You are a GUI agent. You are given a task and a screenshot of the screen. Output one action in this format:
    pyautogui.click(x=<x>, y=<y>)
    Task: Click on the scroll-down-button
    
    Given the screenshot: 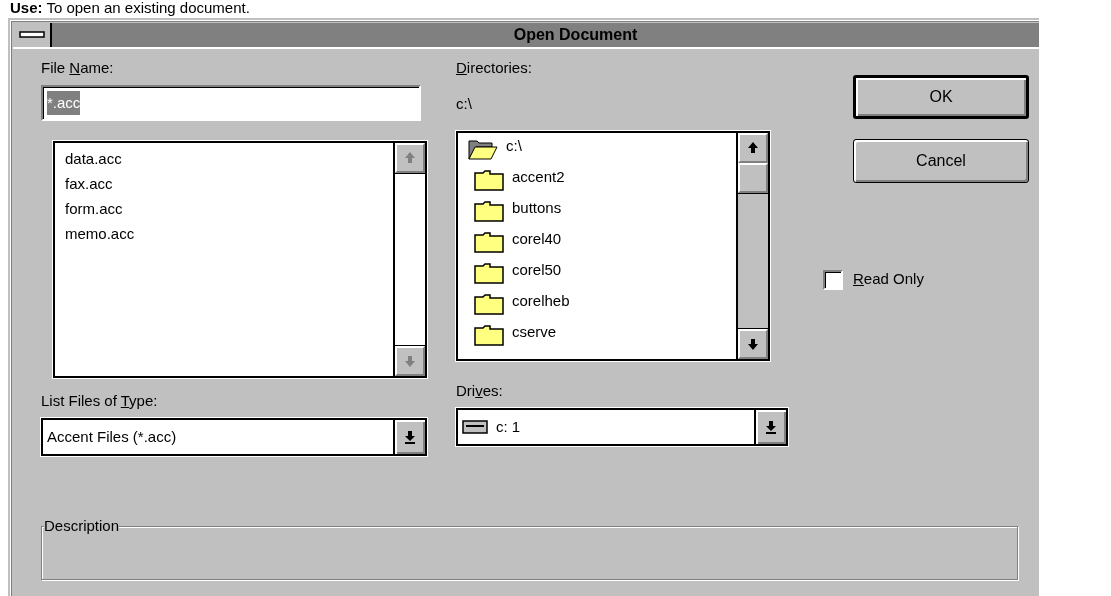 What is the action you would take?
    pyautogui.click(x=753, y=344)
    